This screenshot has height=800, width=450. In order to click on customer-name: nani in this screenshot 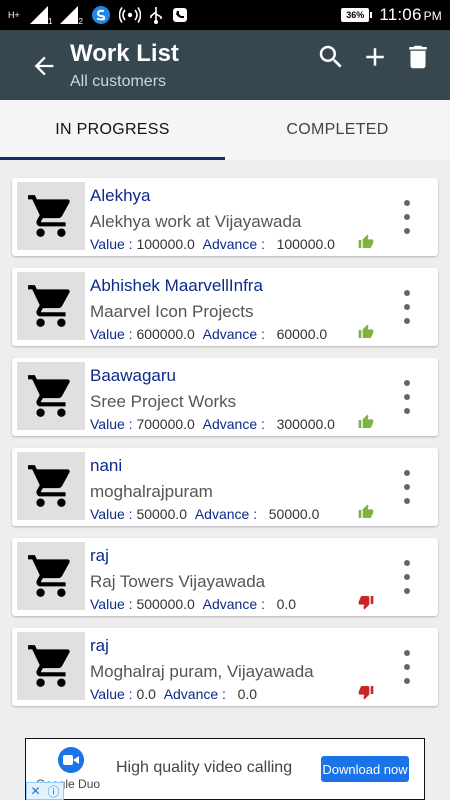, I will do `click(106, 465)`.